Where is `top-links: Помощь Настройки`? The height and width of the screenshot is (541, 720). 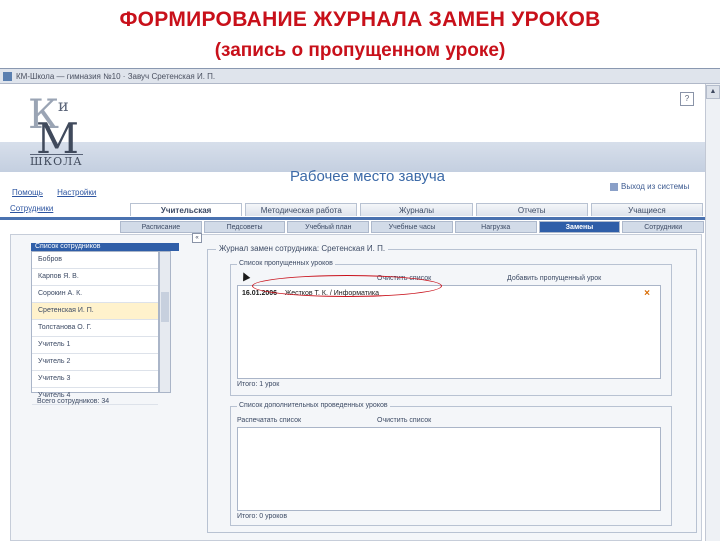 top-links: Помощь Настройки is located at coordinates (60, 192).